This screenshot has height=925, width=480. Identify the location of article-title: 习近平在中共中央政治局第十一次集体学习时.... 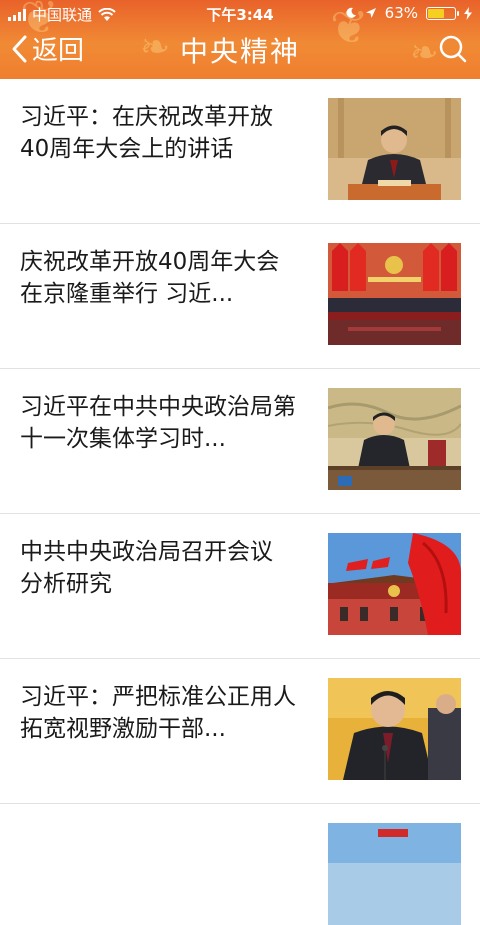
(158, 423).